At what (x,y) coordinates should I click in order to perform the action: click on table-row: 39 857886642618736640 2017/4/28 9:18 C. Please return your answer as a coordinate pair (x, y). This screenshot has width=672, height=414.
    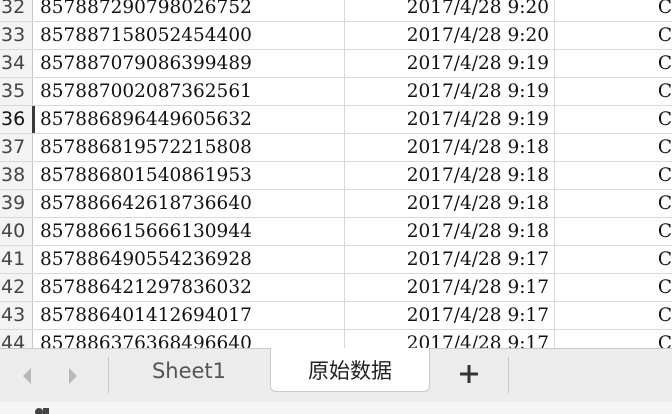
    Looking at the image, I should click on (336, 204).